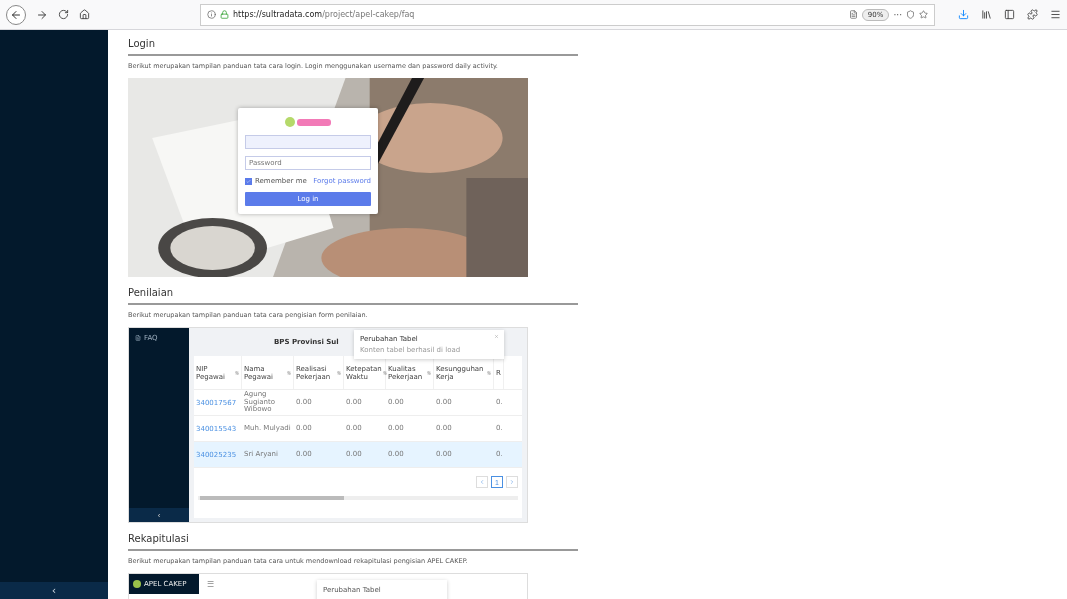 Image resolution: width=1067 pixels, height=599 pixels. I want to click on menu-icon, so click(1055, 14).